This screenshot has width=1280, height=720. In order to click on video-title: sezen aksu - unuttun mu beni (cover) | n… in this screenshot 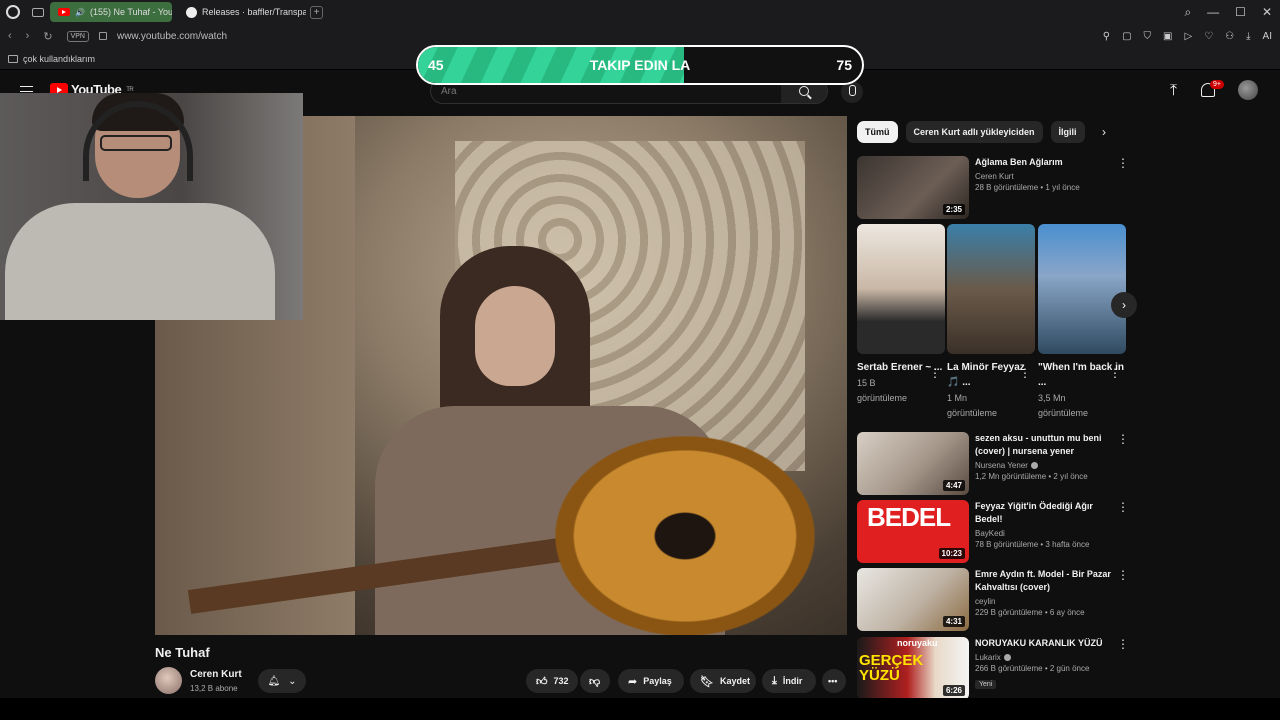, I will do `click(1045, 445)`.